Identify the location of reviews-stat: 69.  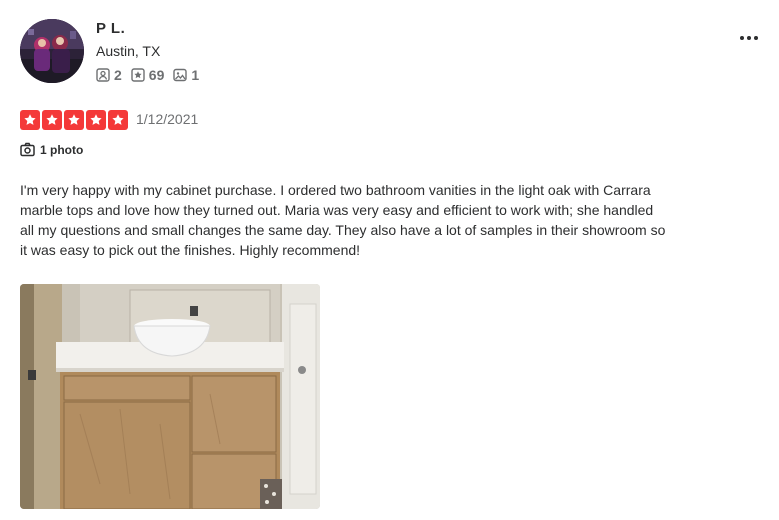
(148, 75).